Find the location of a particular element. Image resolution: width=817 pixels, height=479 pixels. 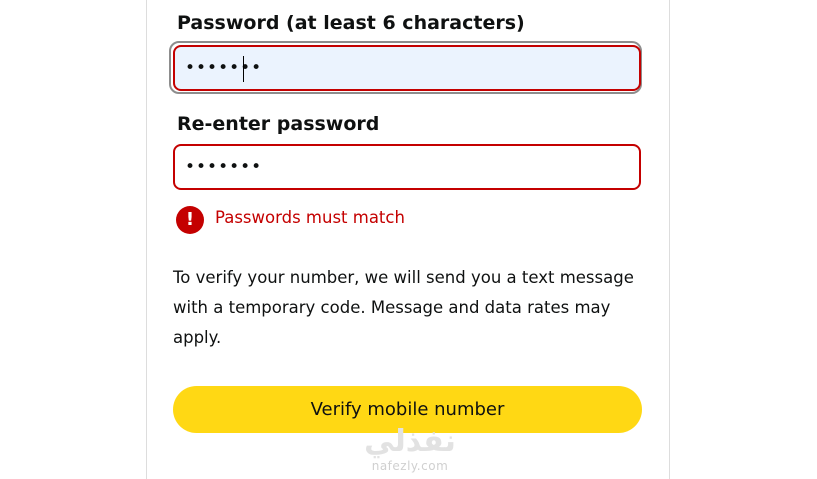

watermark-logo: نفذلي nafezly.com is located at coordinates (410, 449).